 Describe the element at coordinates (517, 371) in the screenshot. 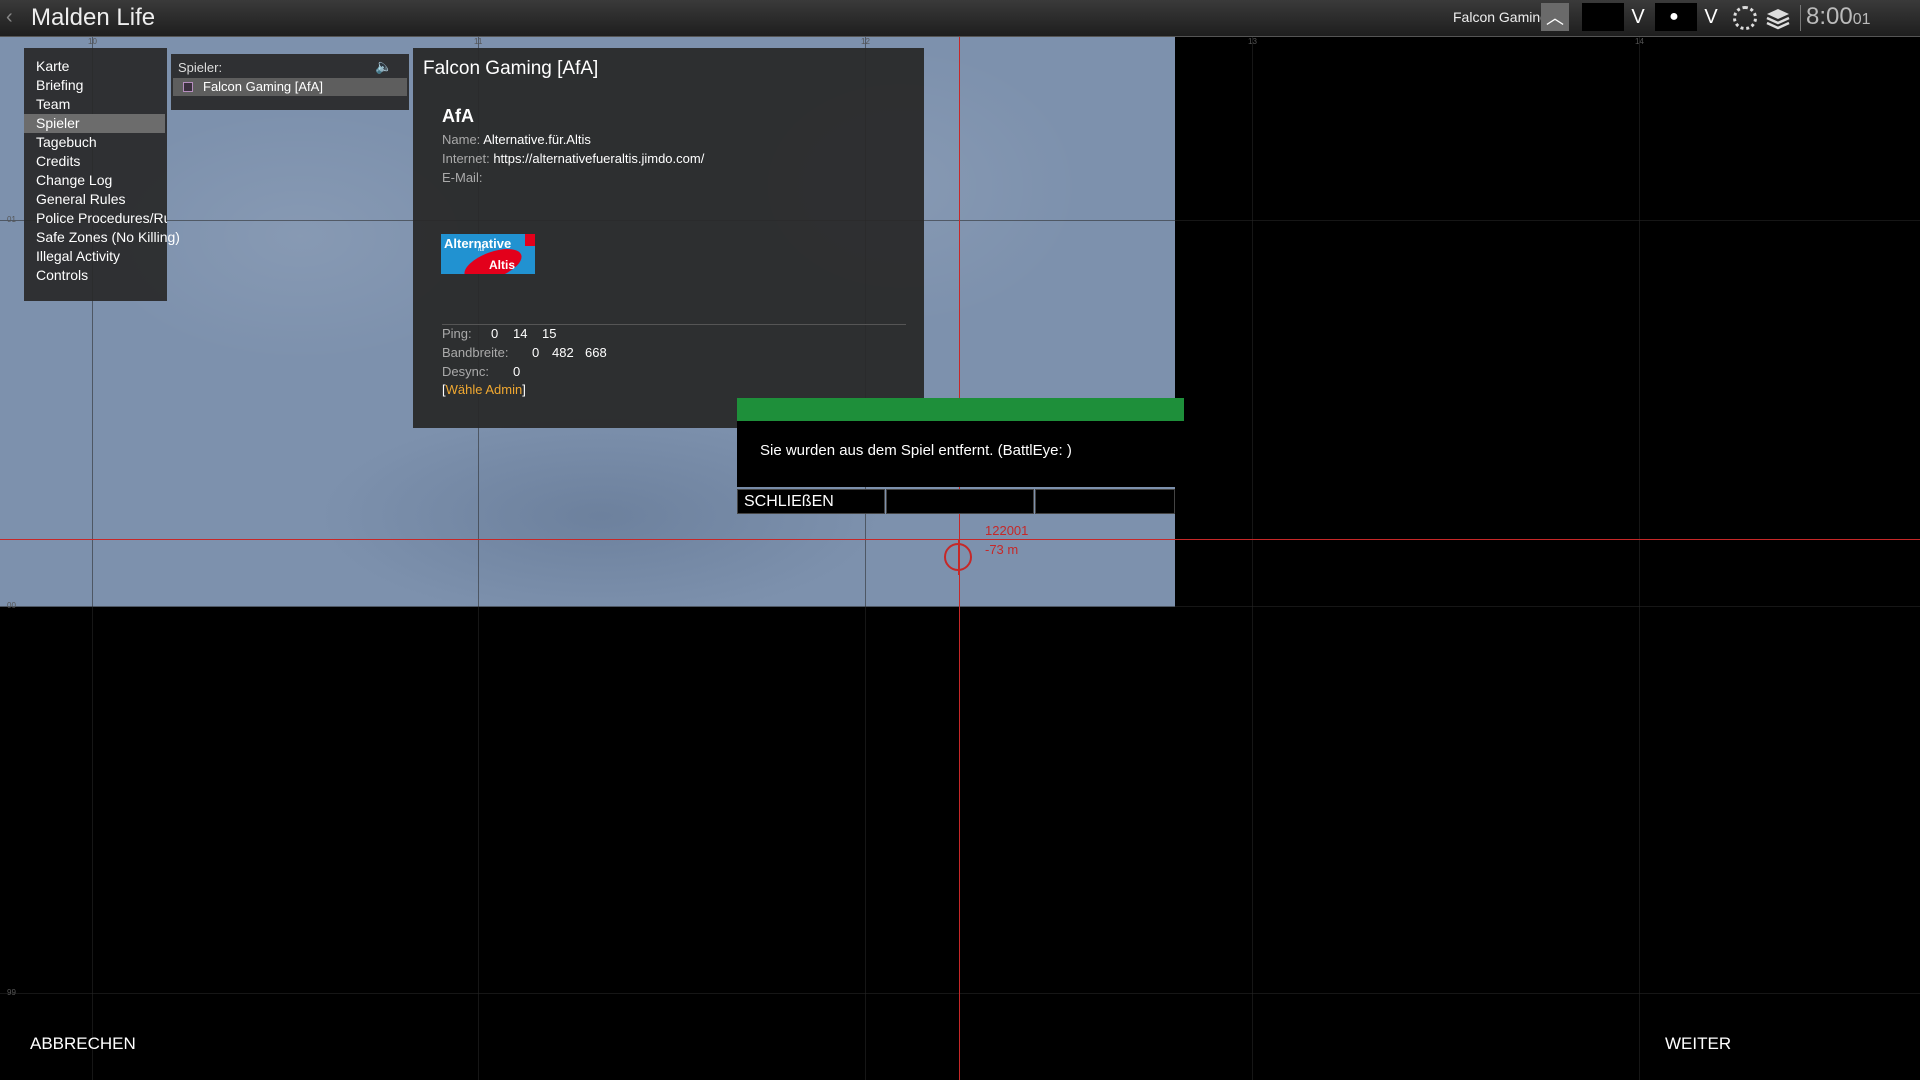

I see `desync-value: 0` at that location.